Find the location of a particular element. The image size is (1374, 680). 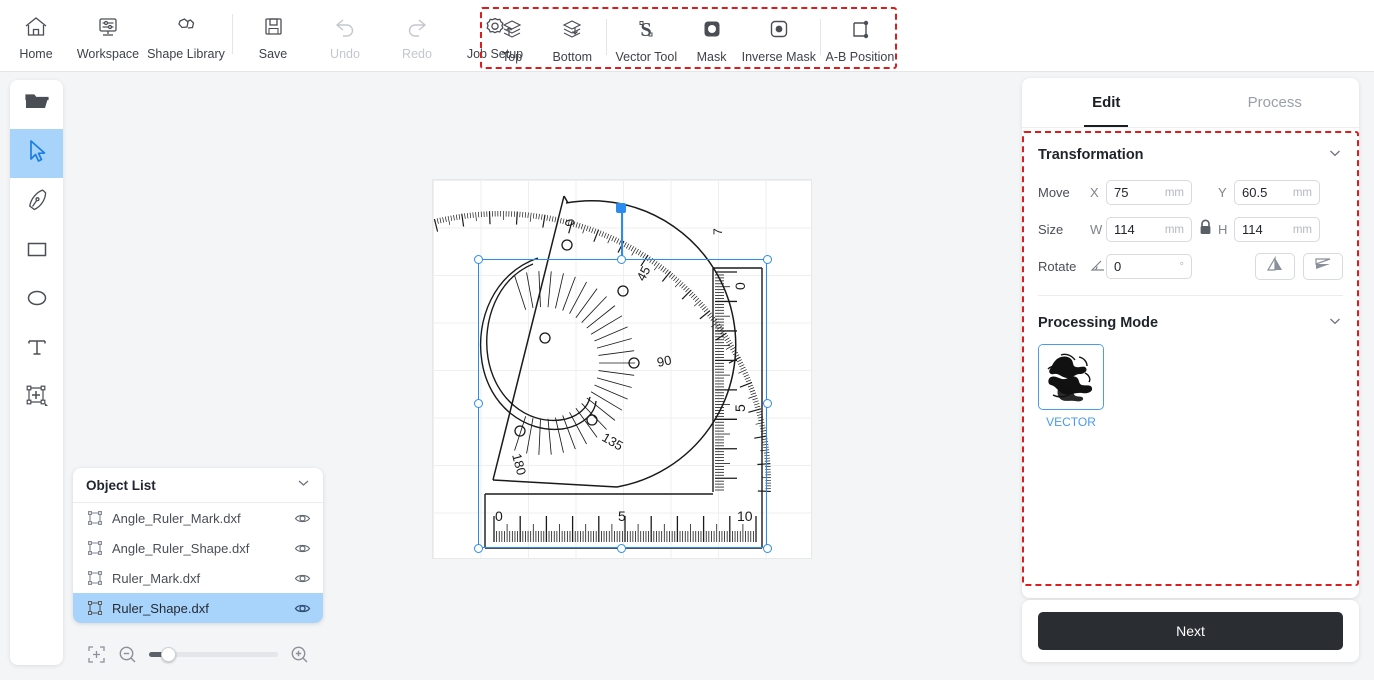

tab-edit: Edit is located at coordinates (1106, 102).